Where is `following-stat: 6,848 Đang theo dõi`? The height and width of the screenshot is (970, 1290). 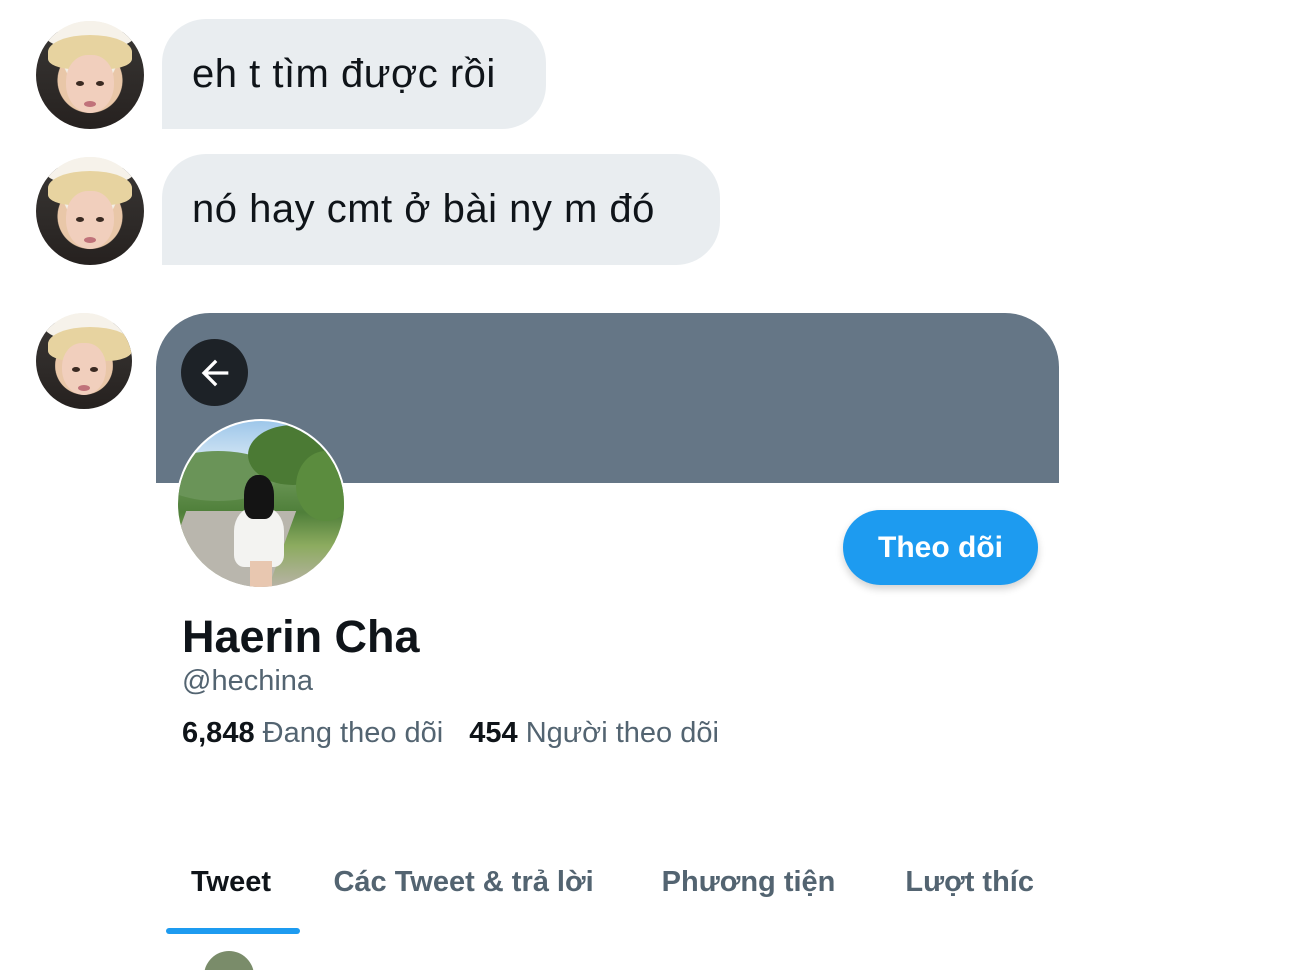 following-stat: 6,848 Đang theo dõi is located at coordinates (312, 733).